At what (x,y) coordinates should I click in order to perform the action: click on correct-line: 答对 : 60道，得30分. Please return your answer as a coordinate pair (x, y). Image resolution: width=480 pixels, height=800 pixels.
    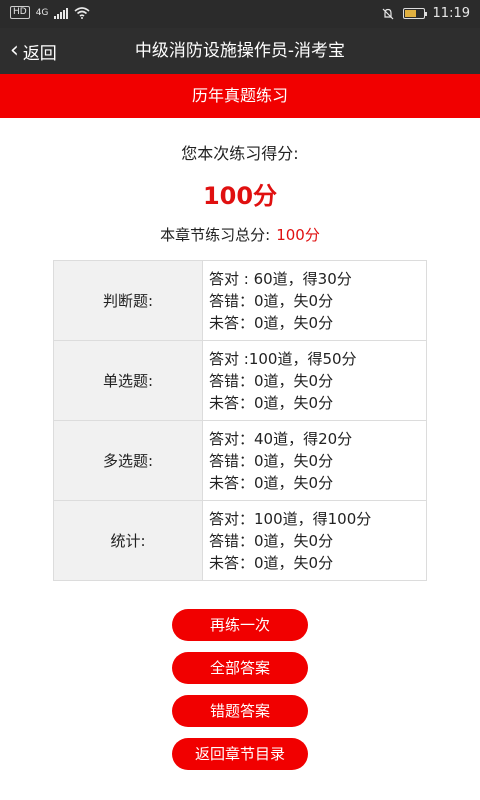
    Looking at the image, I should click on (280, 278).